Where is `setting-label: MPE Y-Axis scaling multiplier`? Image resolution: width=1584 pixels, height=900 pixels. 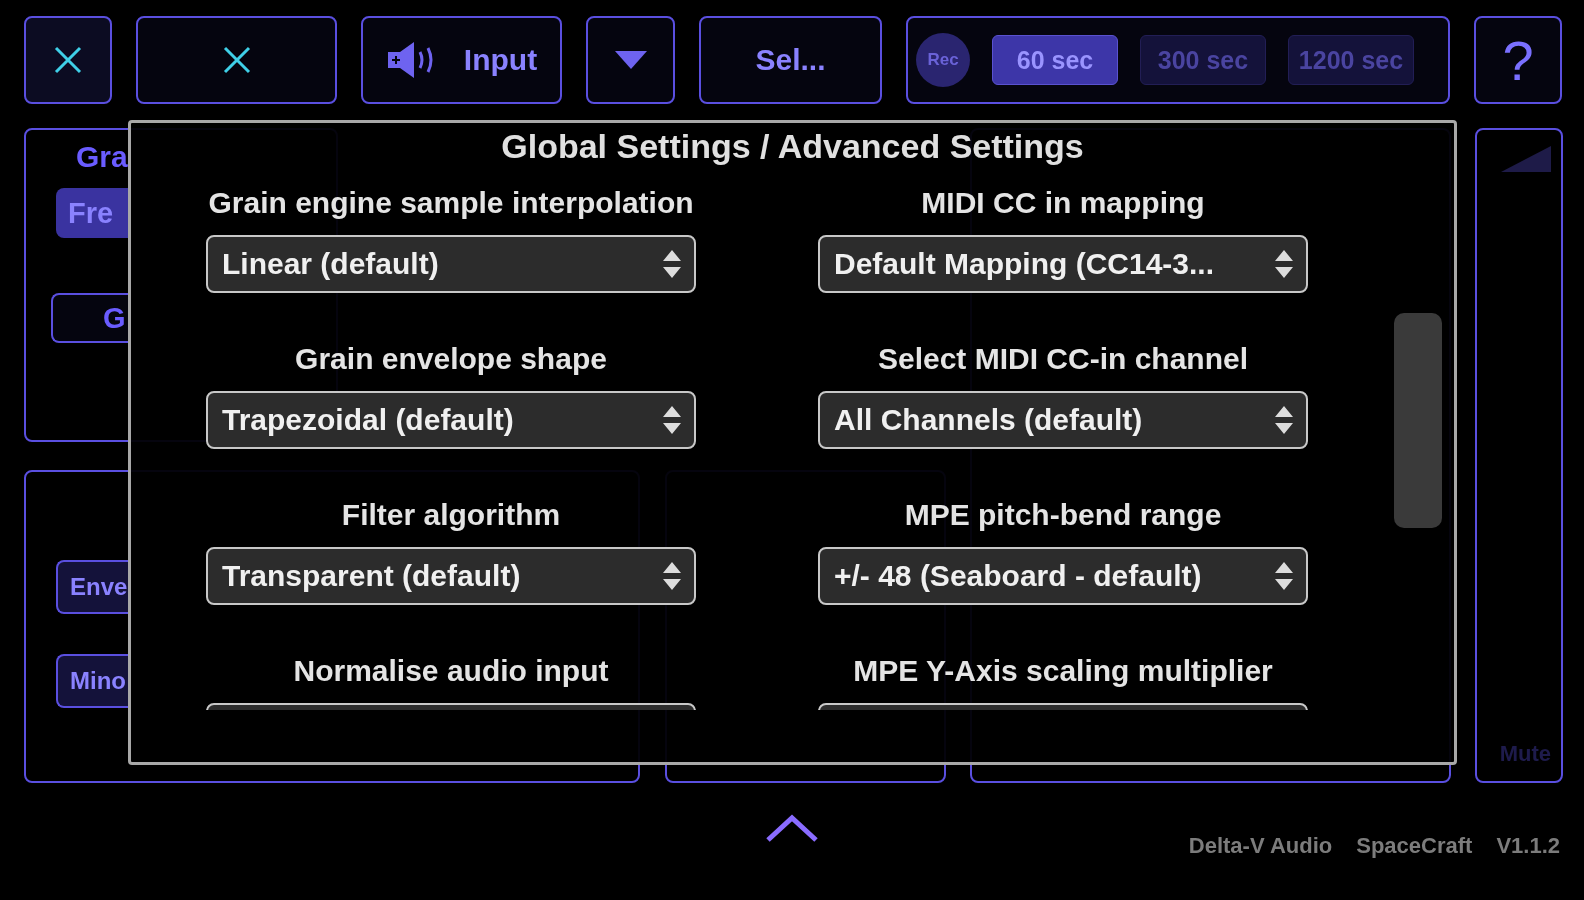 setting-label: MPE Y-Axis scaling multiplier is located at coordinates (1063, 671).